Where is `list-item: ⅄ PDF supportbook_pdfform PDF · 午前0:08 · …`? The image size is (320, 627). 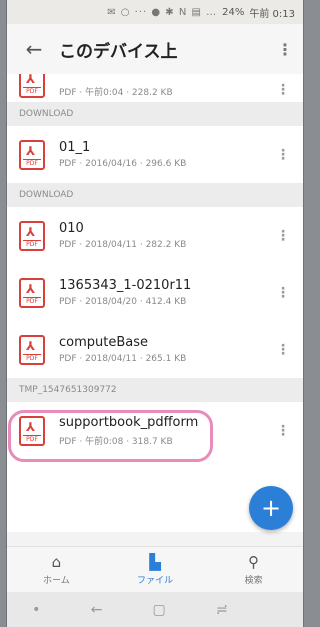 list-item: ⅄ PDF supportbook_pdfform PDF · 午前0:08 · … is located at coordinates (155, 430).